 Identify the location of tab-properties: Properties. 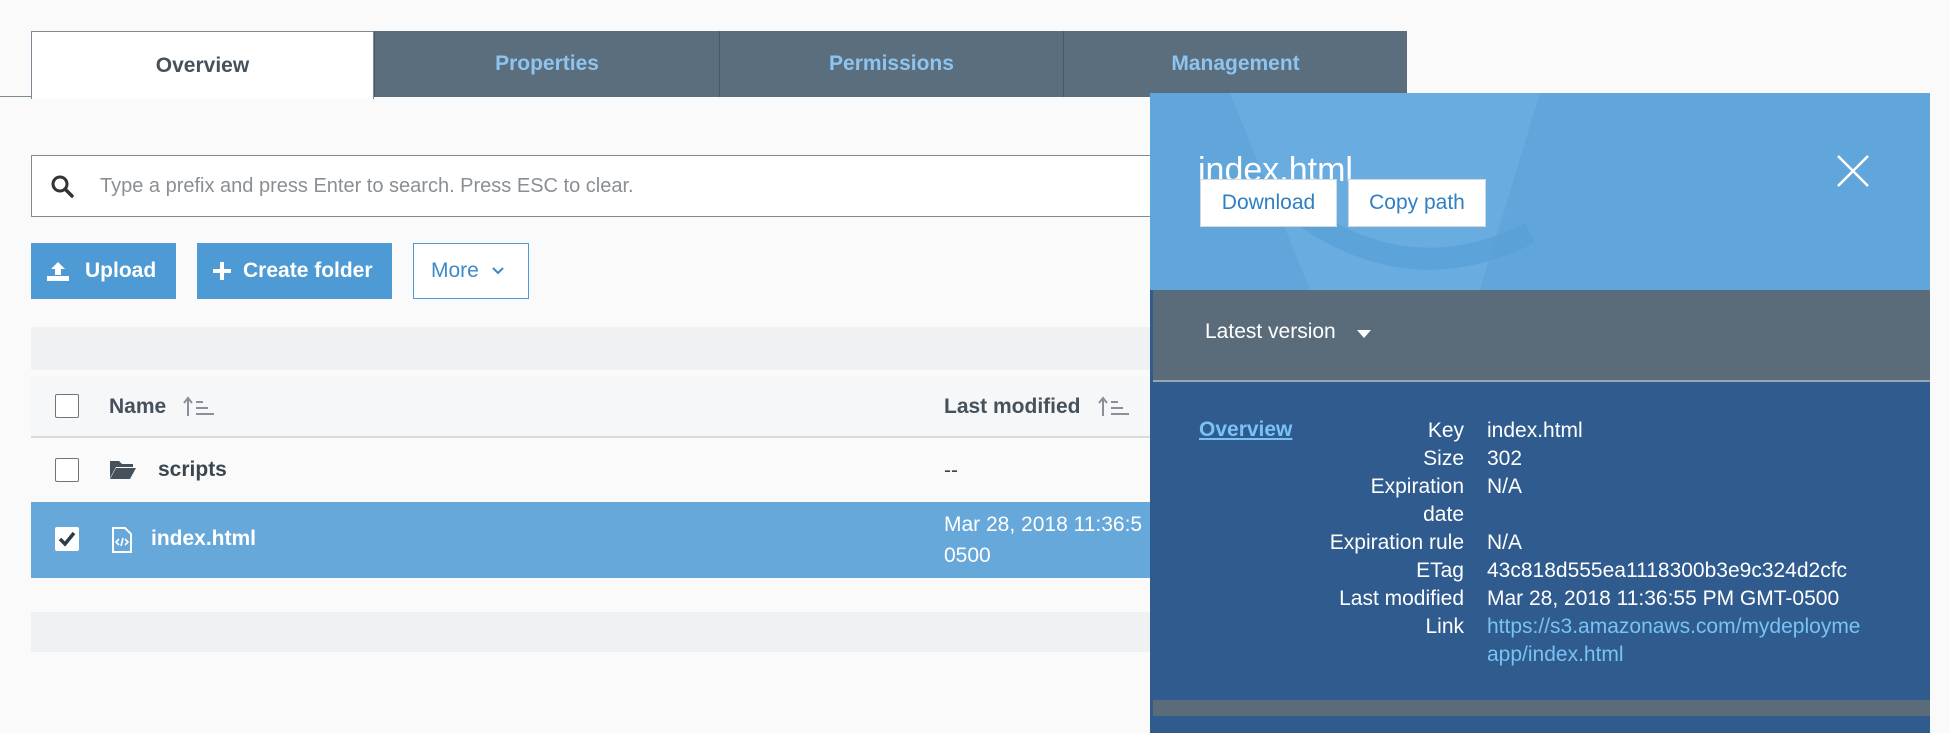
(546, 64).